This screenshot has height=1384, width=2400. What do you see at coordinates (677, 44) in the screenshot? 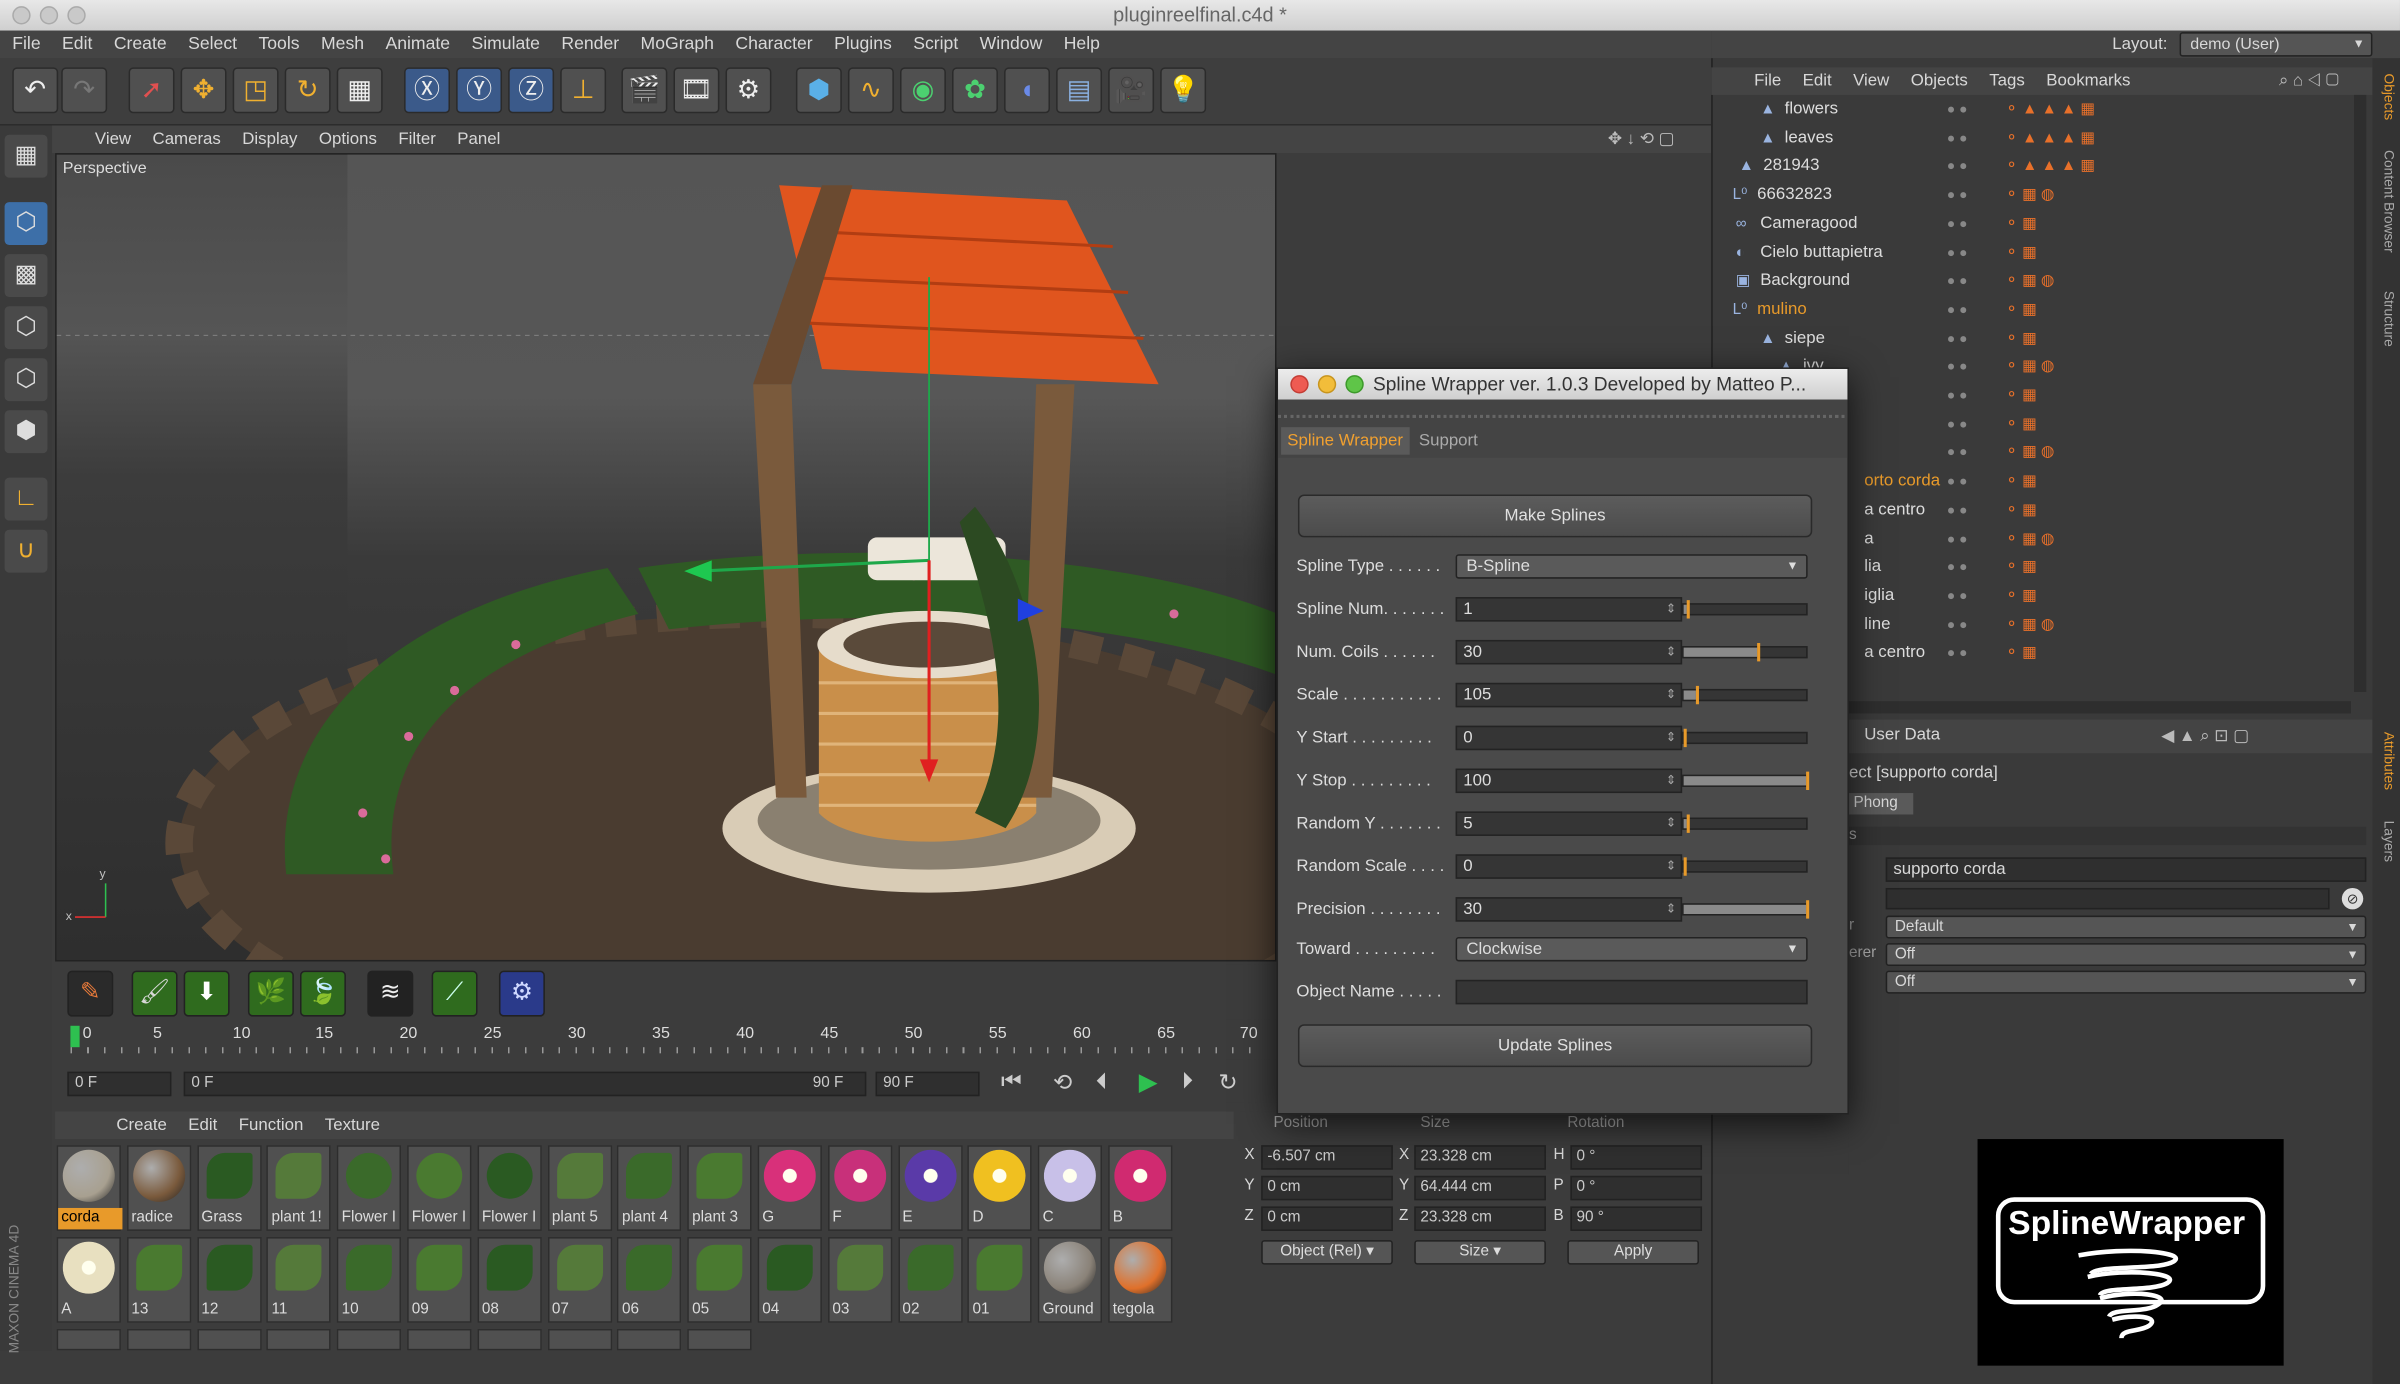
I see `menu-mograph: MoGraph` at bounding box center [677, 44].